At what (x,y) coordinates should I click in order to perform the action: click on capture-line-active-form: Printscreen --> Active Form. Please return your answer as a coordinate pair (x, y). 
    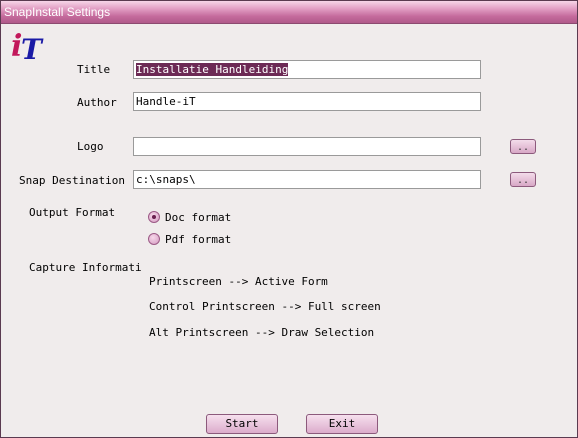
    Looking at the image, I should click on (238, 281).